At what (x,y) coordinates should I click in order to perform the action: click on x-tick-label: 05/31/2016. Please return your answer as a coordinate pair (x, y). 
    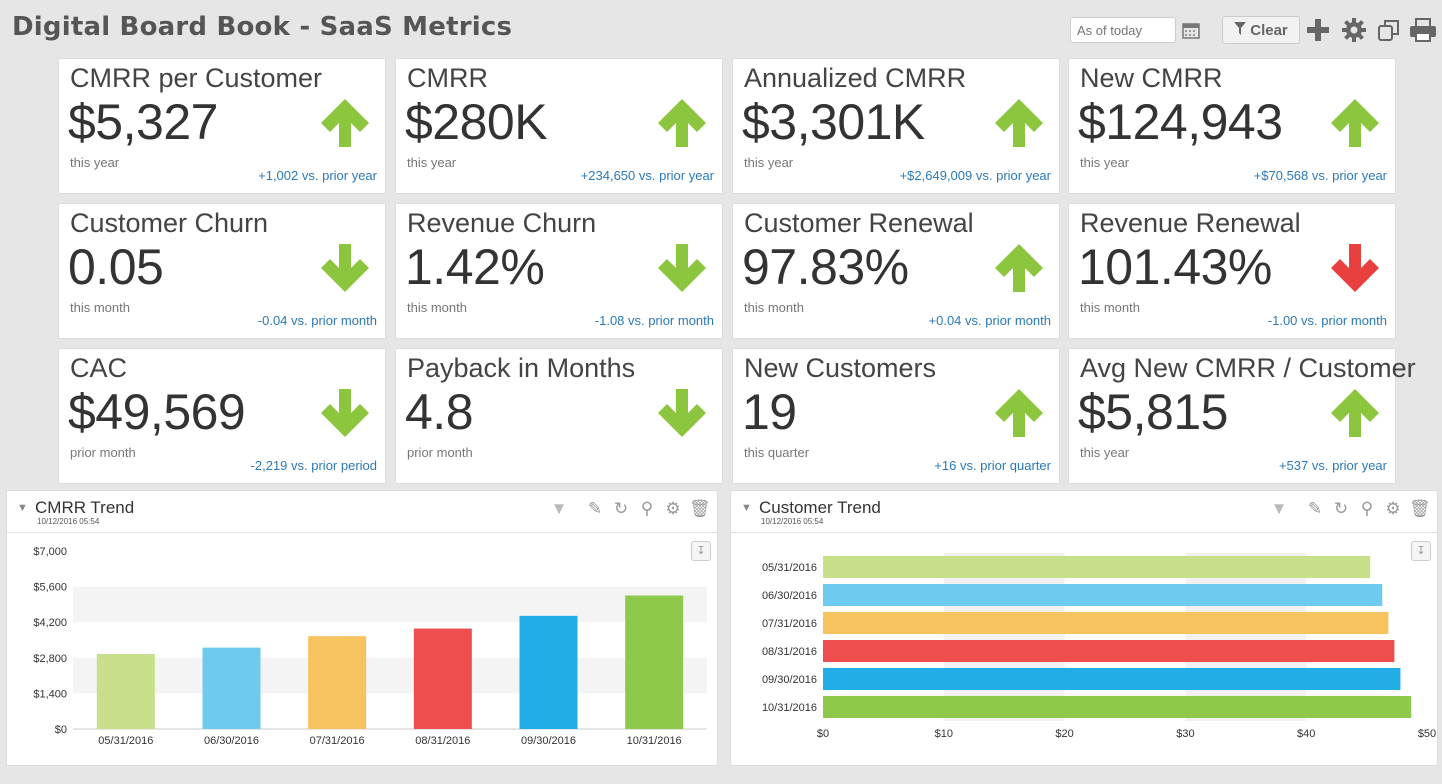
    Looking at the image, I should click on (125, 741).